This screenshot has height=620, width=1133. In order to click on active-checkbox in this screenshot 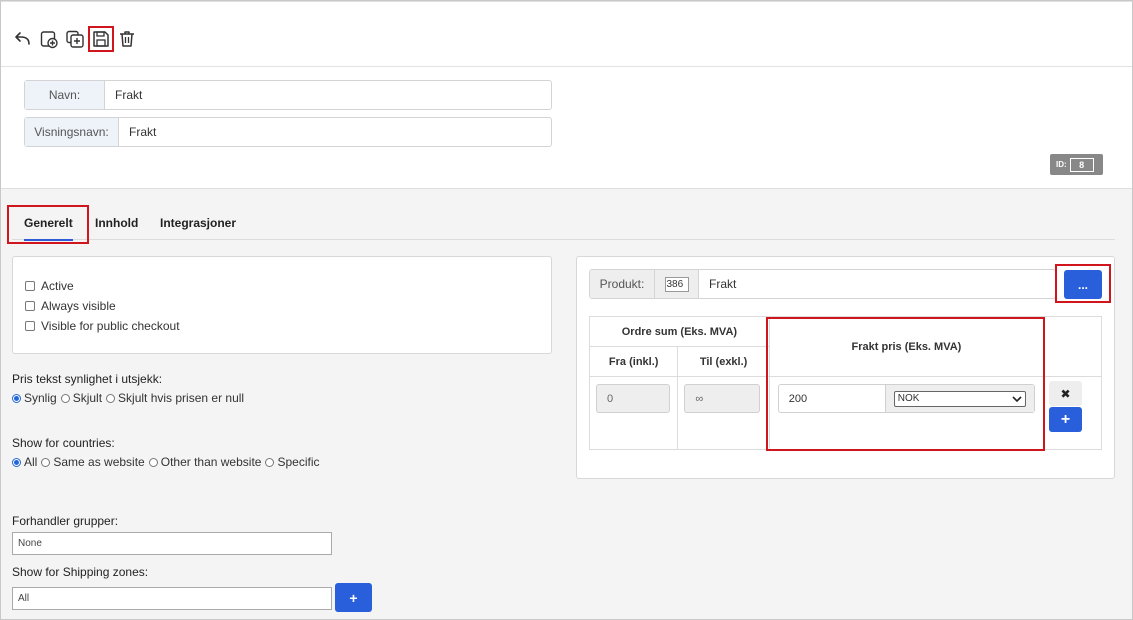, I will do `click(30, 286)`.